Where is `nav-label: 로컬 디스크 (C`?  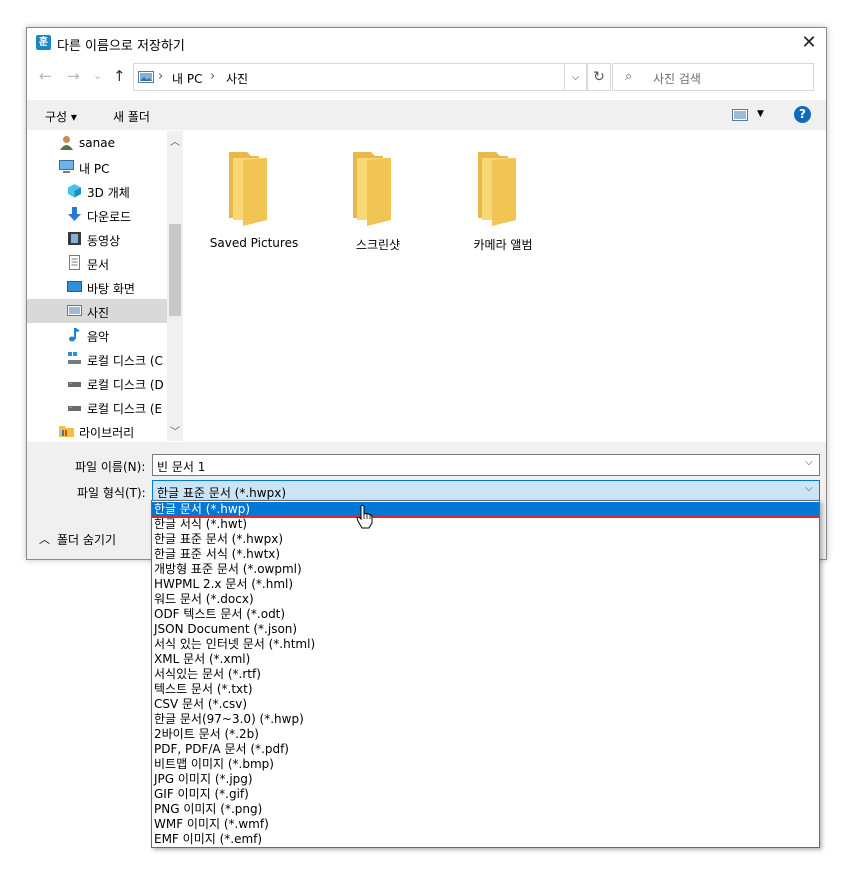 nav-label: 로컬 디스크 (C is located at coordinates (125, 361).